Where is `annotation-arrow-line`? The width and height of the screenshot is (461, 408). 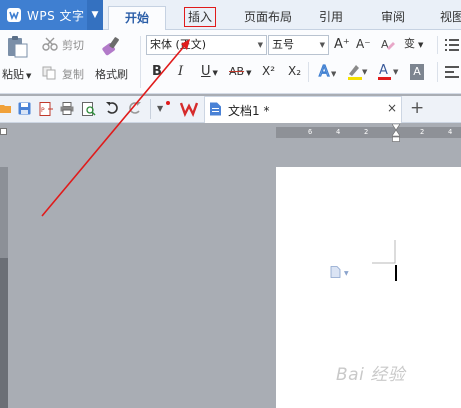 annotation-arrow-line is located at coordinates (114, 130).